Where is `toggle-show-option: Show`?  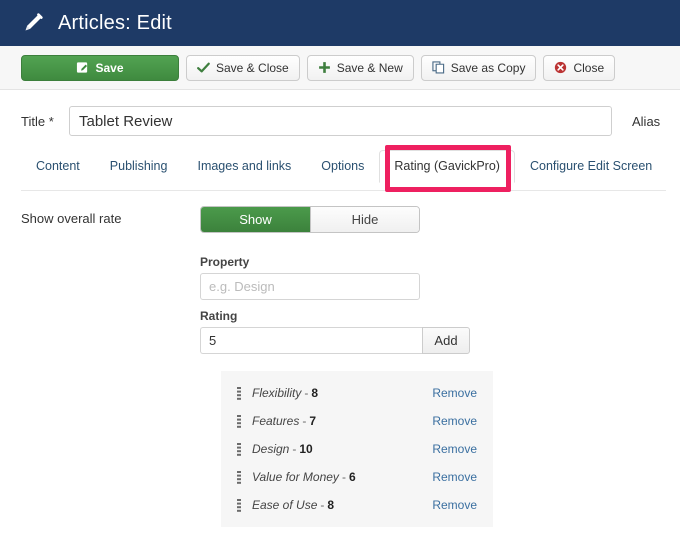 toggle-show-option: Show is located at coordinates (255, 219).